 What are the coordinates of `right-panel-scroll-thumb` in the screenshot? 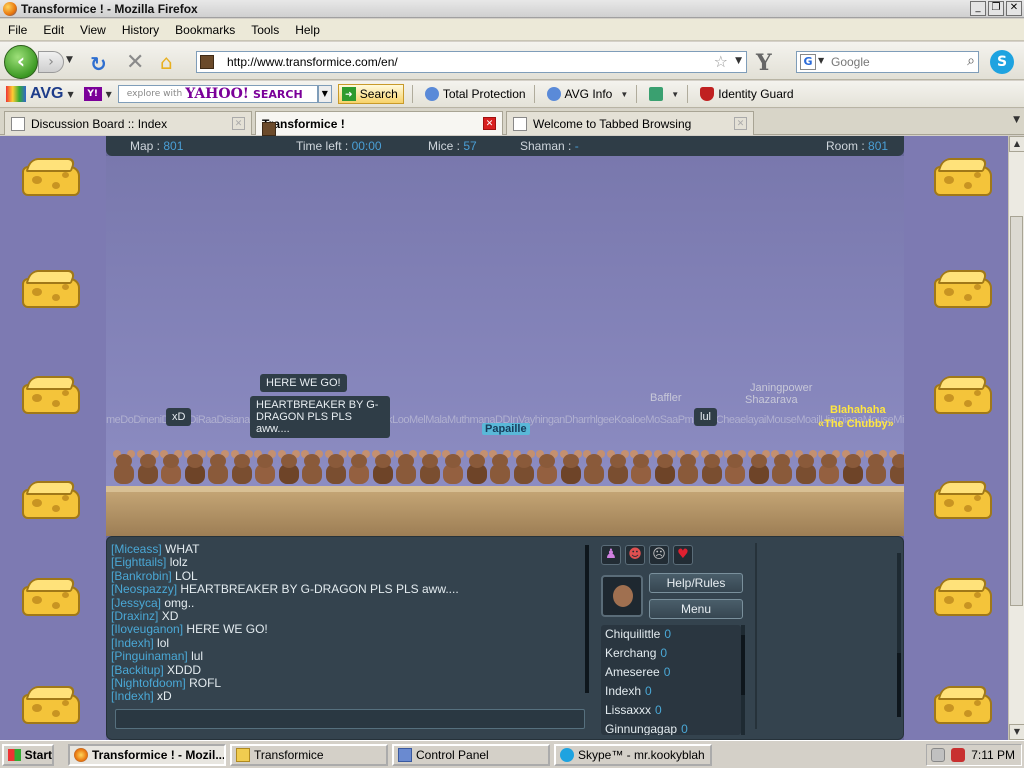 It's located at (899, 685).